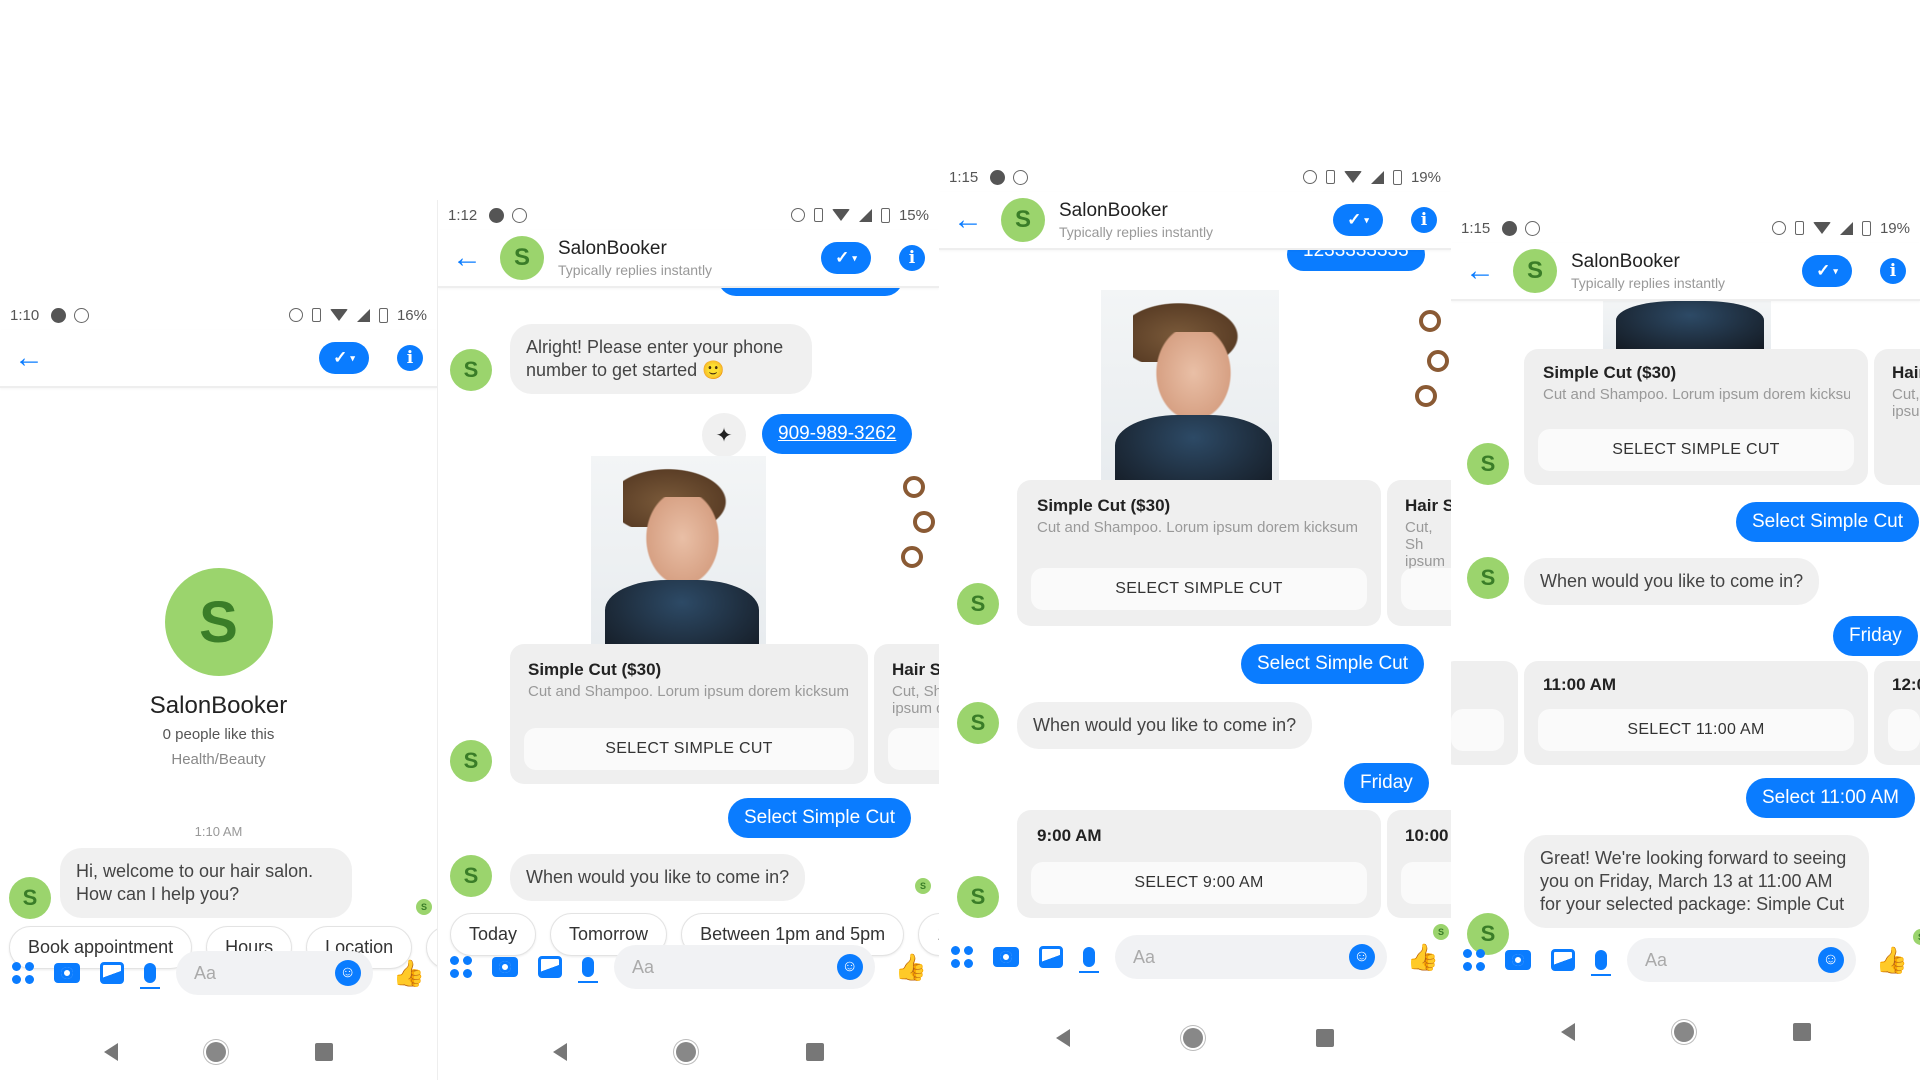 The height and width of the screenshot is (1080, 1920). What do you see at coordinates (1386, 783) in the screenshot?
I see `user-message: Friday` at bounding box center [1386, 783].